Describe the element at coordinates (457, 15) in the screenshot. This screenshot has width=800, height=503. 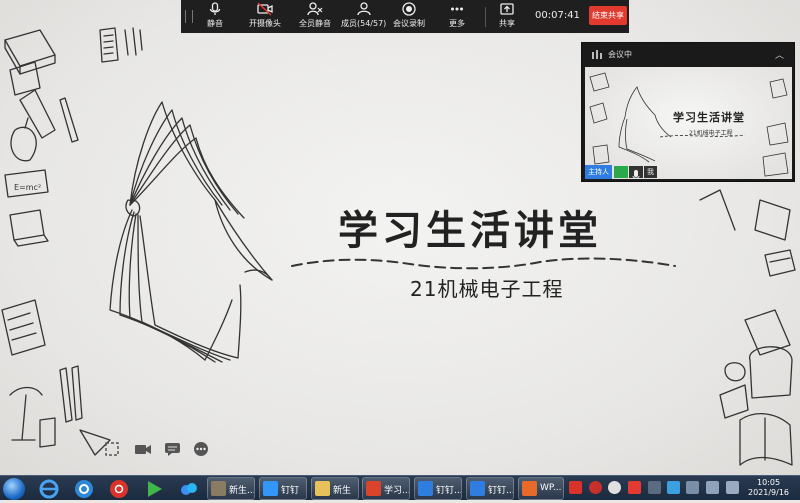
I see `more-button: 更多` at that location.